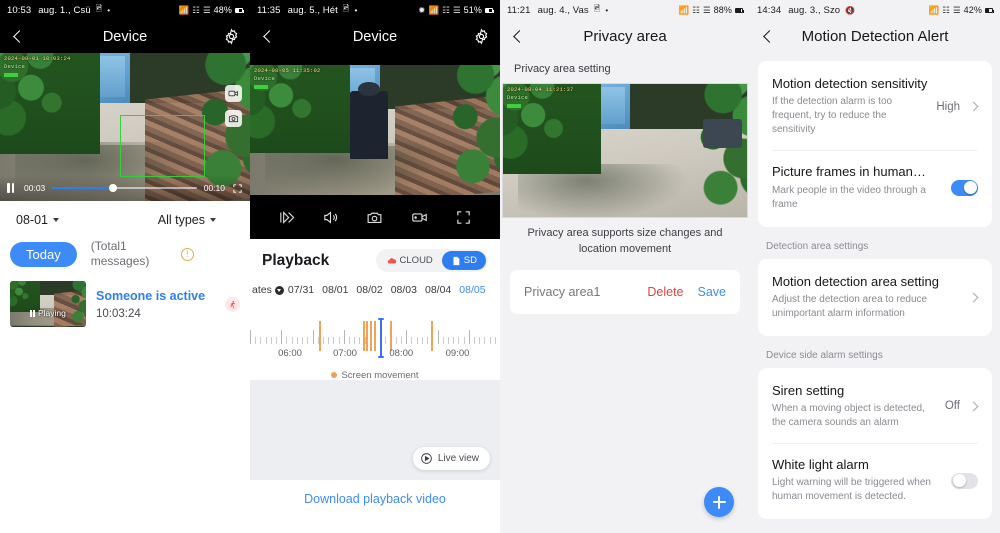  What do you see at coordinates (375, 425) in the screenshot?
I see `playback-body: Screen movement Live view` at bounding box center [375, 425].